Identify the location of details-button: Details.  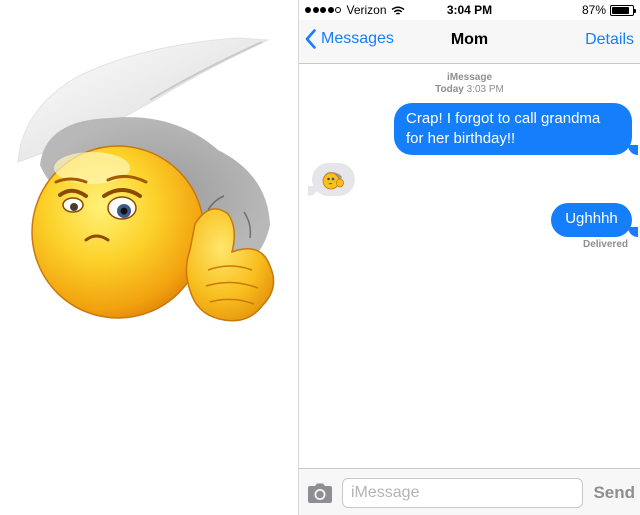
(609, 40).